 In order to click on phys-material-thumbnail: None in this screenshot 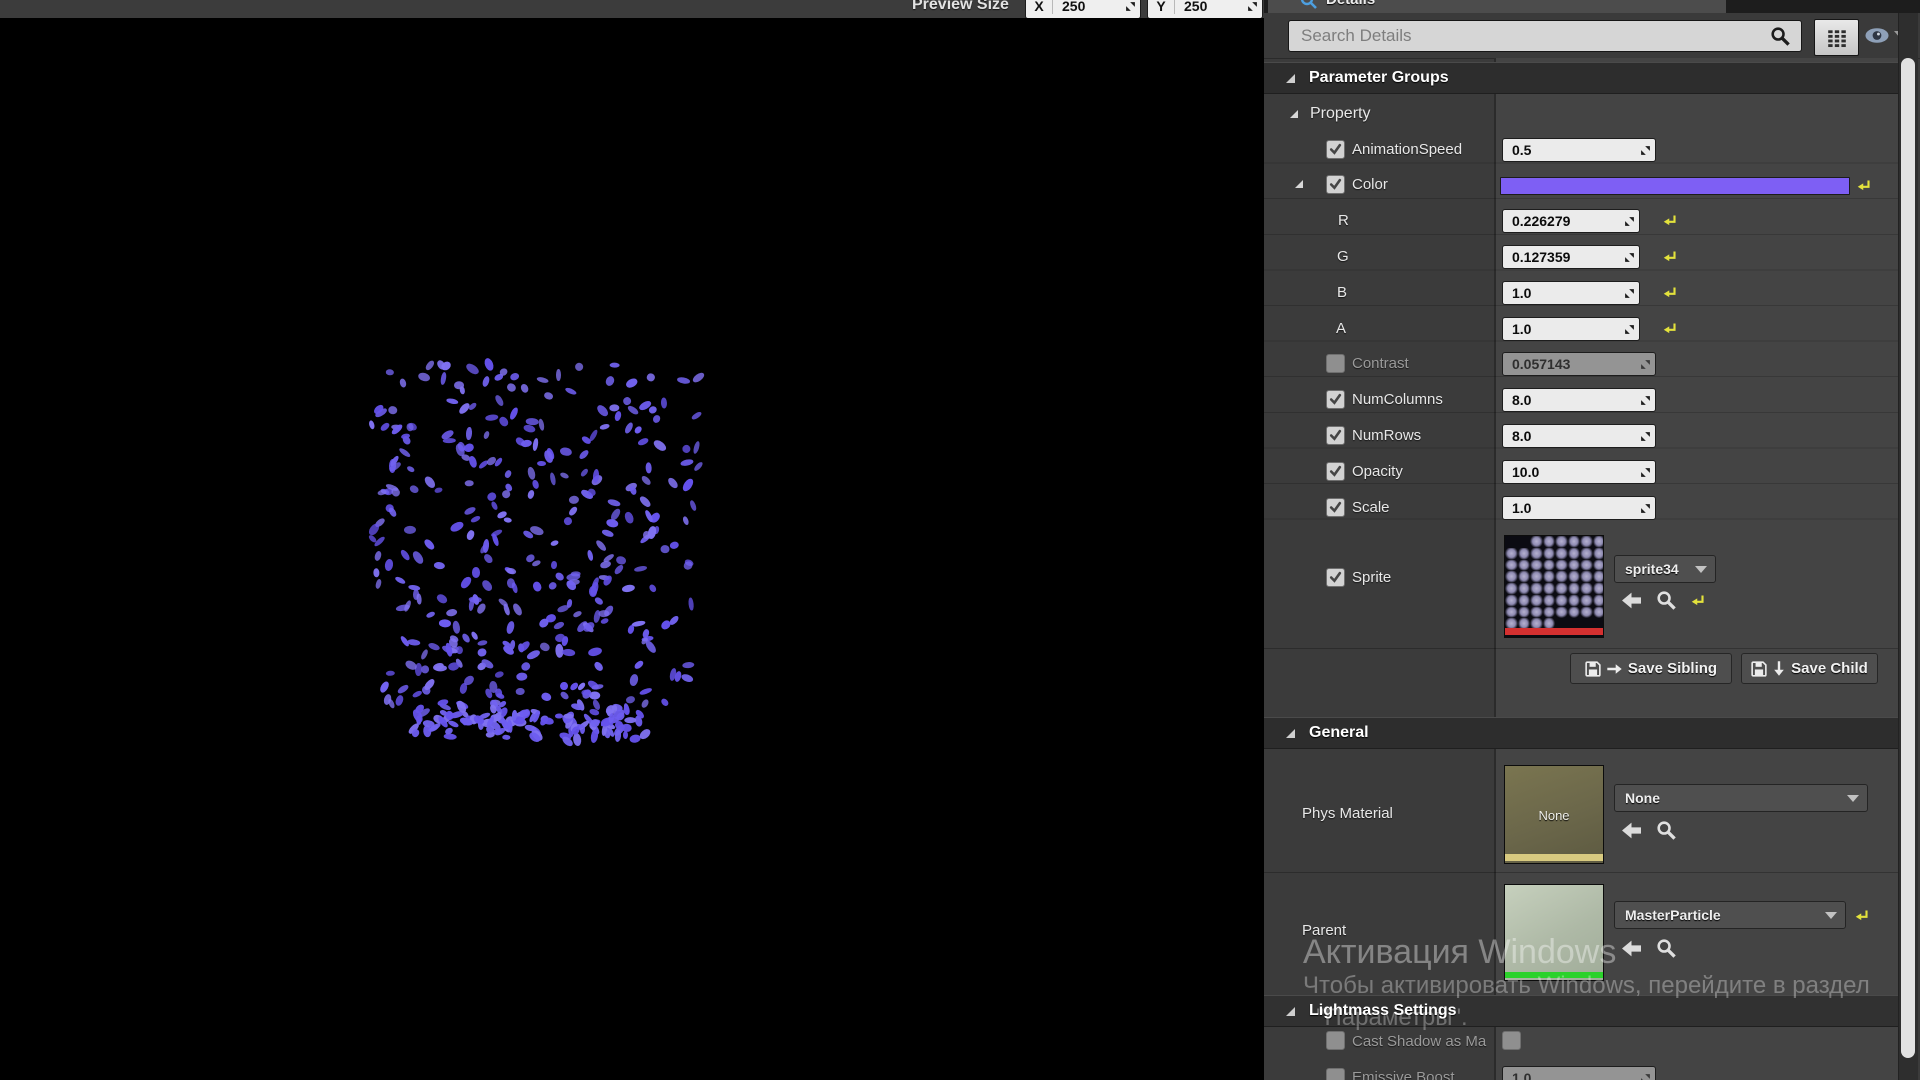, I will do `click(1554, 814)`.